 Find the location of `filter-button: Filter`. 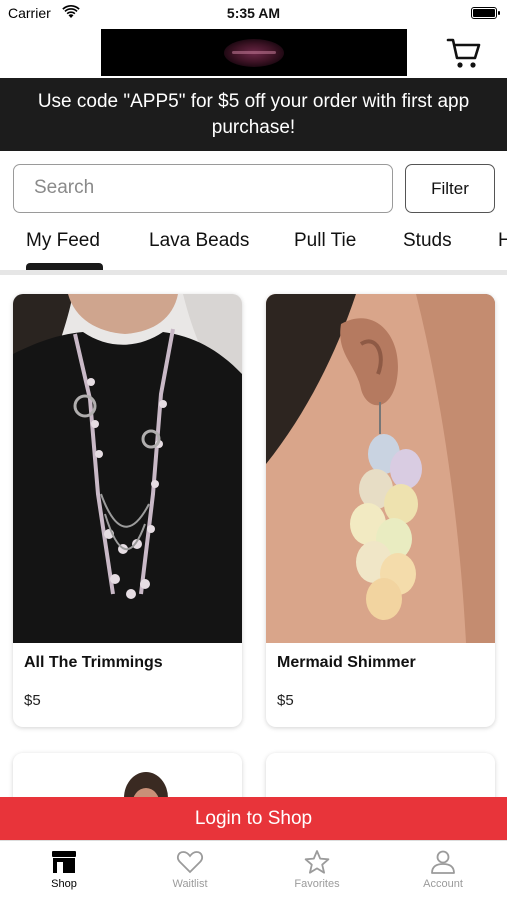

filter-button: Filter is located at coordinates (450, 188).